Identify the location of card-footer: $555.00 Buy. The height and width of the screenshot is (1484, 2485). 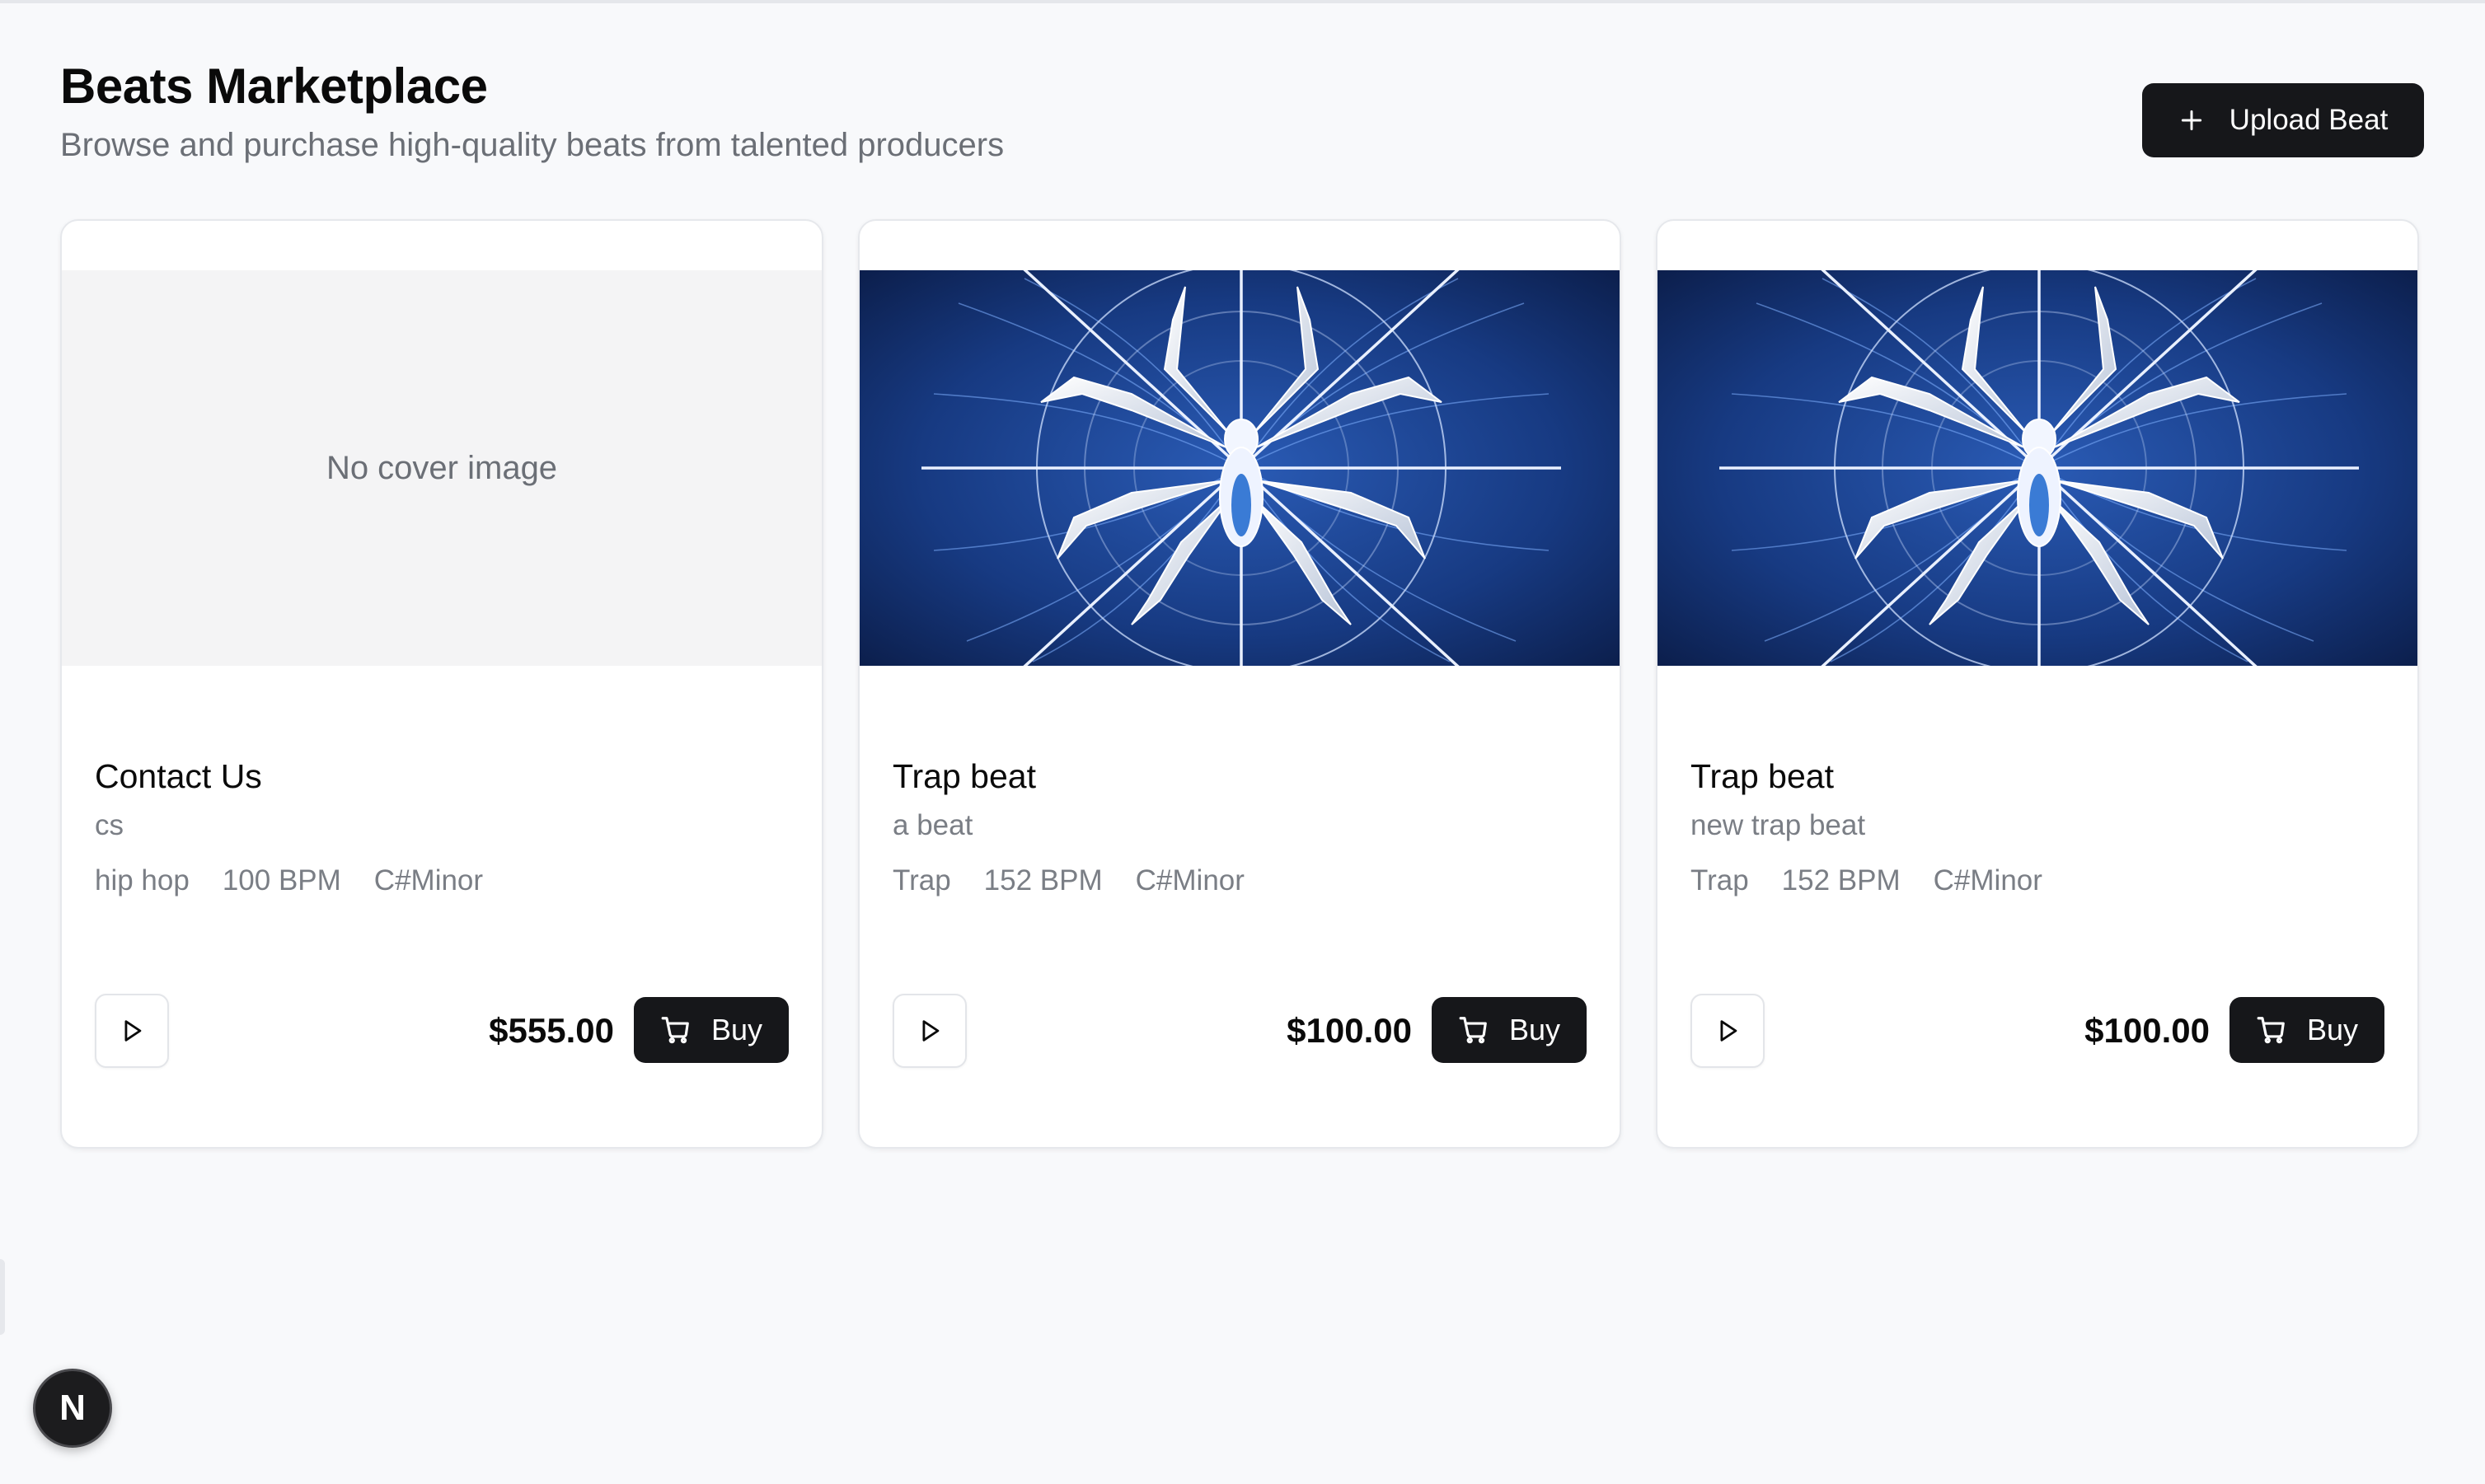
(442, 1031).